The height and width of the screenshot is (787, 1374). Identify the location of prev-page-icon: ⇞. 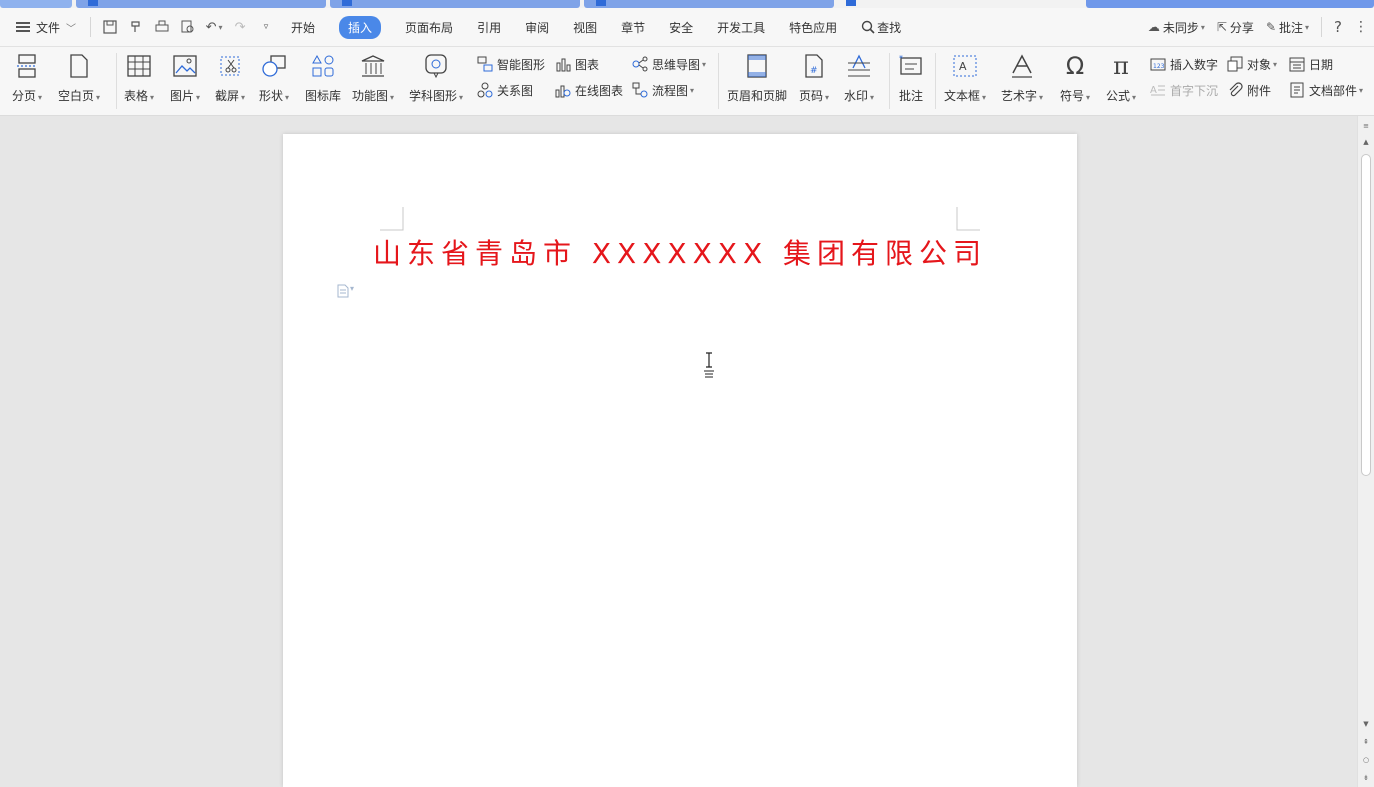
(1366, 742).